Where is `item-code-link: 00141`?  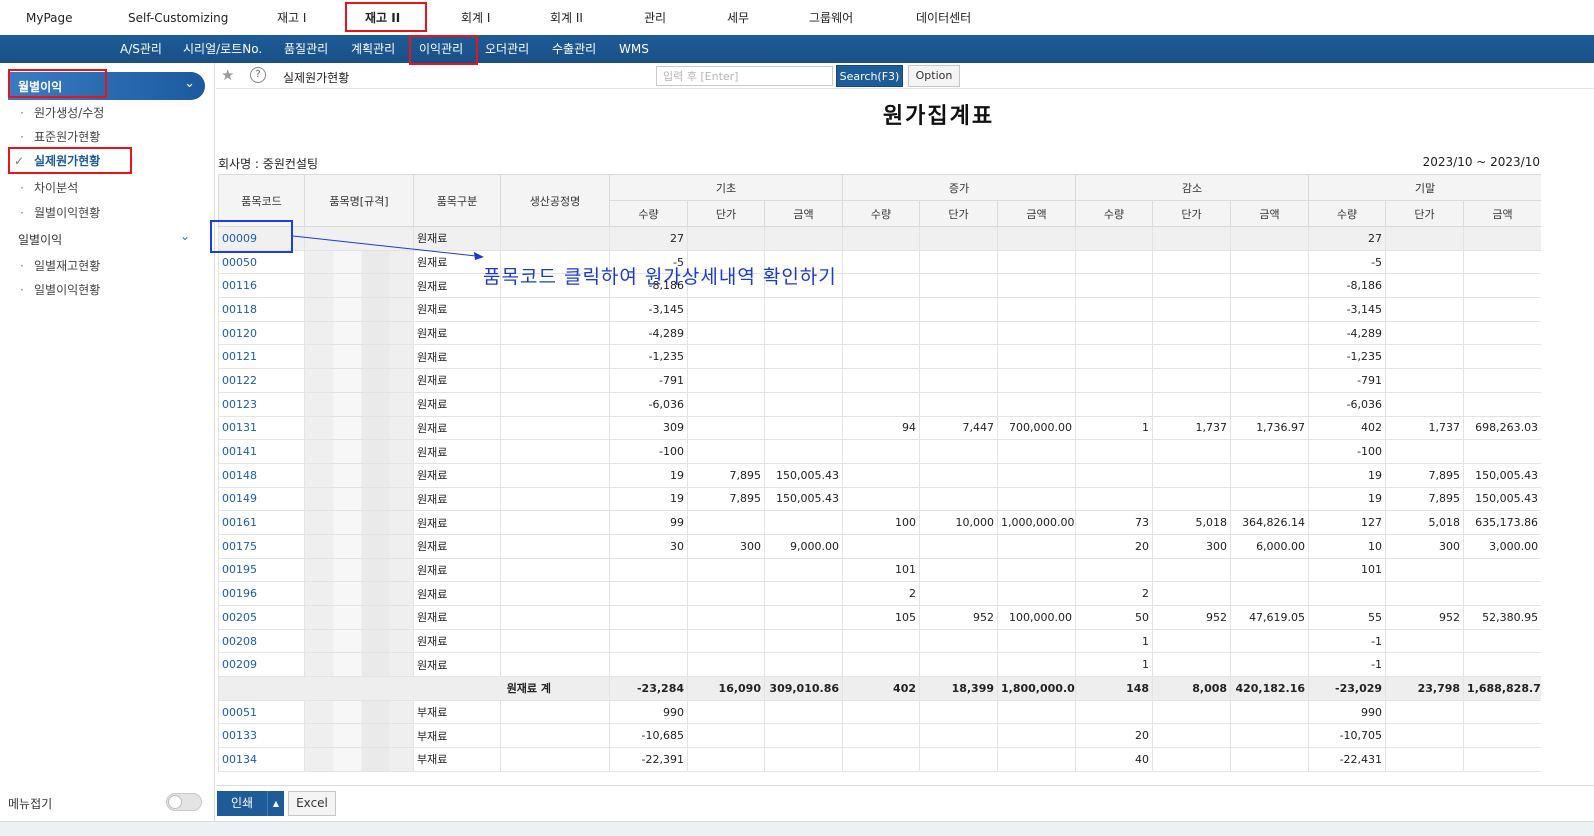
item-code-link: 00141 is located at coordinates (261, 451).